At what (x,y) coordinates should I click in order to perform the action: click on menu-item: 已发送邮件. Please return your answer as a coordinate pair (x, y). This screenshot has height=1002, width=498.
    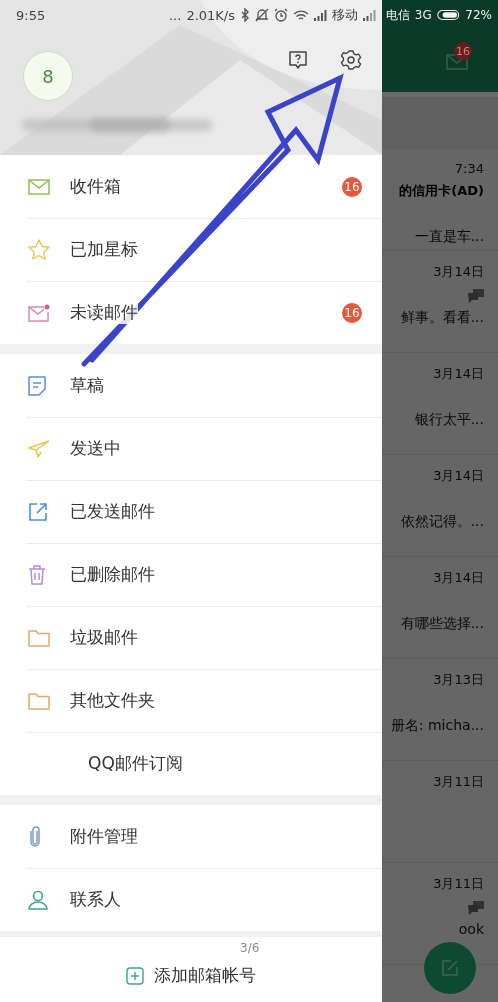
    Looking at the image, I should click on (191, 511).